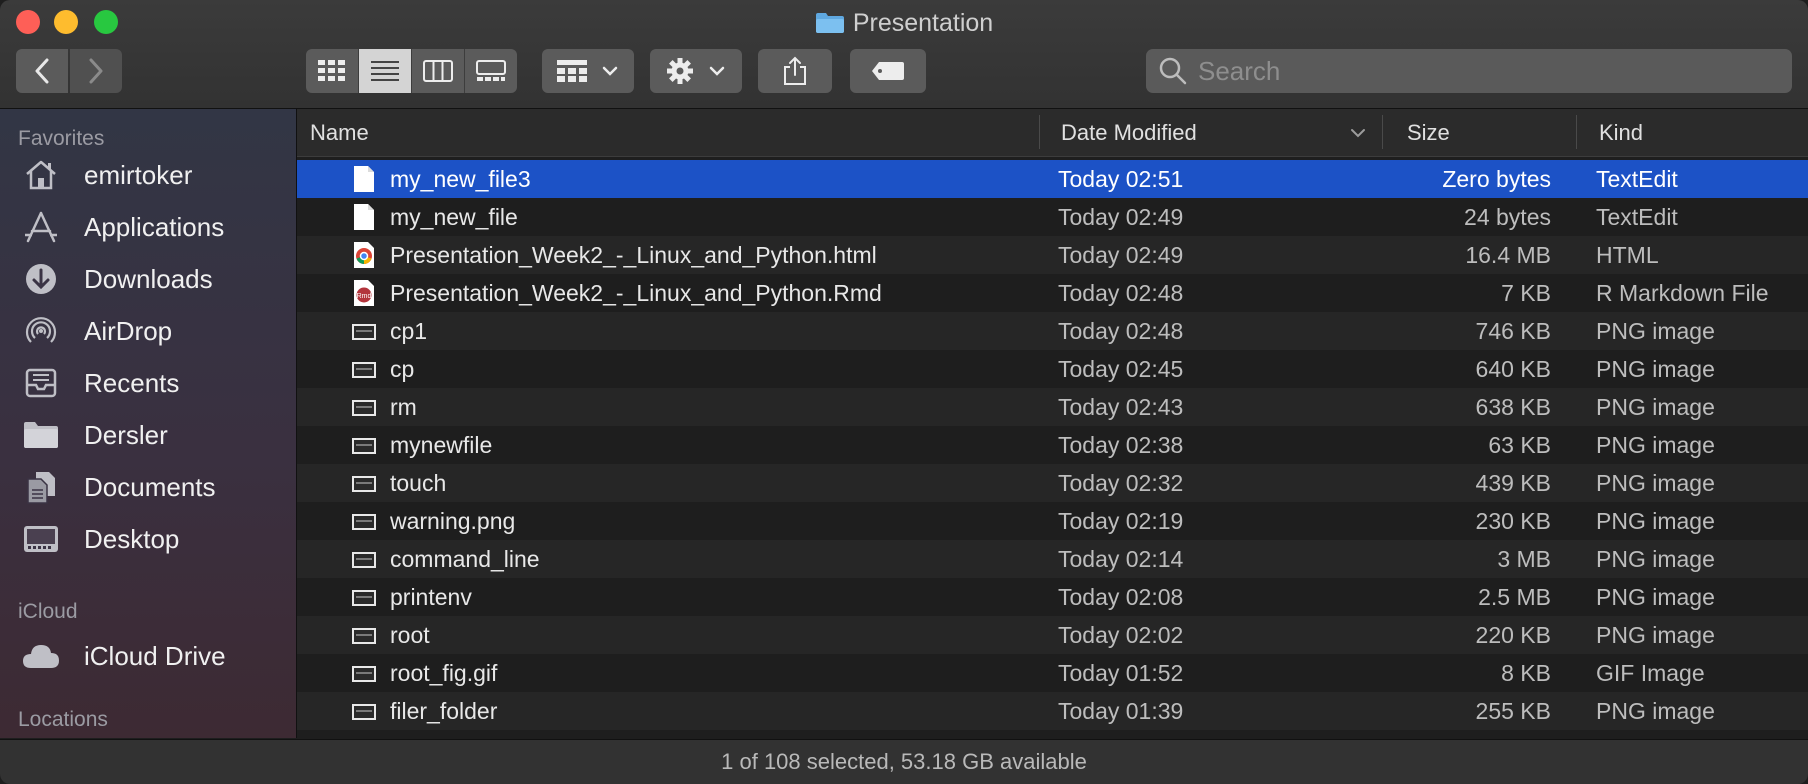 The height and width of the screenshot is (784, 1808). I want to click on sidebar-item-applications: Applications, so click(121, 227).